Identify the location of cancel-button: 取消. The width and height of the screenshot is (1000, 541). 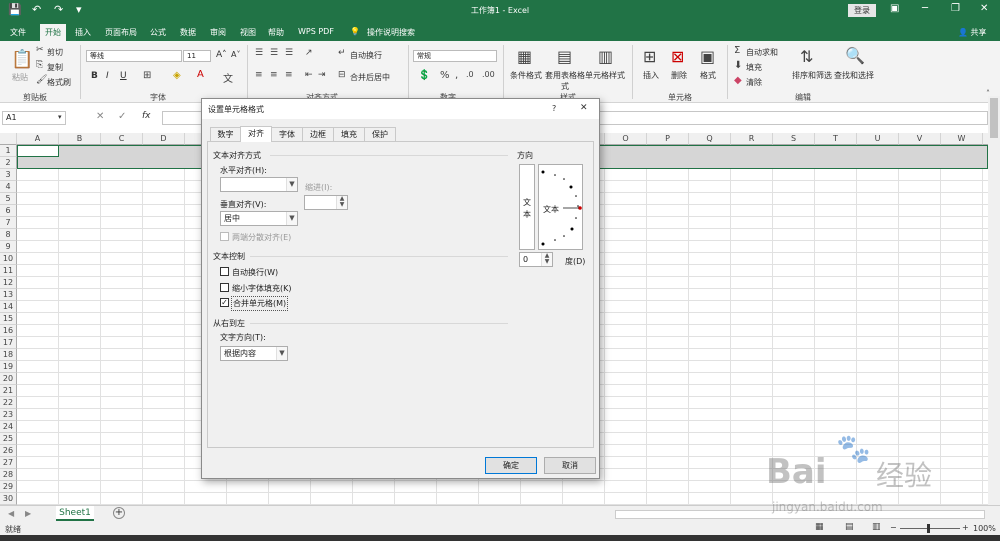
(570, 465).